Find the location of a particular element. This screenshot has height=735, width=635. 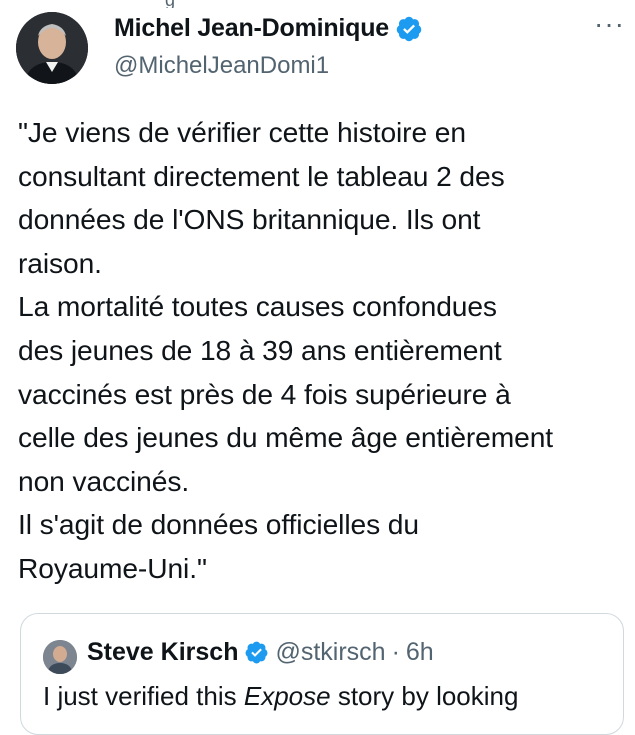

sliver-text: g is located at coordinates (170, 4).